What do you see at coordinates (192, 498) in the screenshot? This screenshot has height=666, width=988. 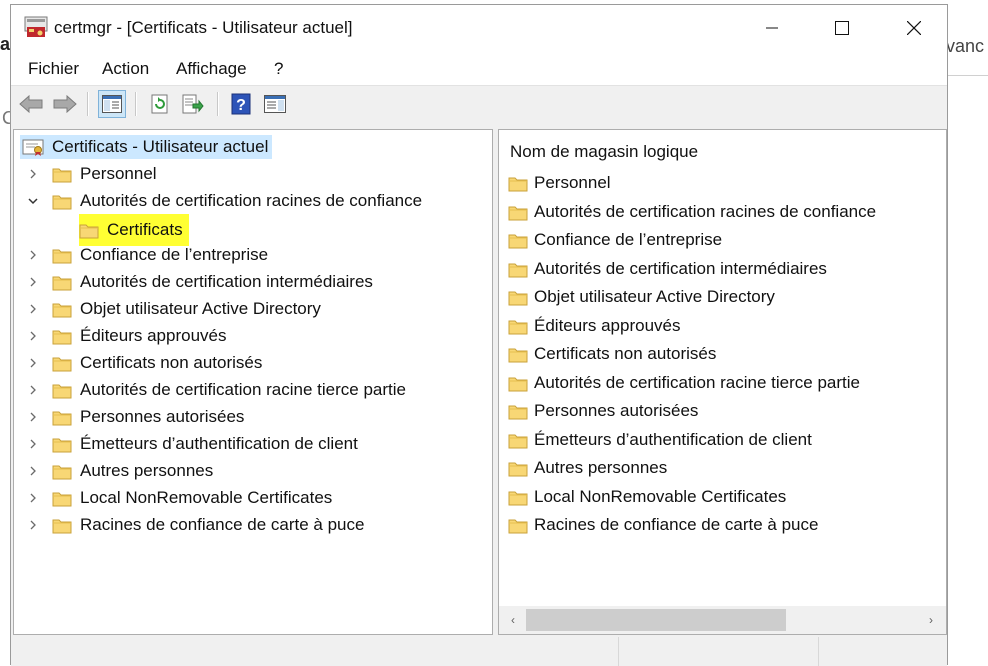 I see `tree-item: Local NonRemovable Certificates` at bounding box center [192, 498].